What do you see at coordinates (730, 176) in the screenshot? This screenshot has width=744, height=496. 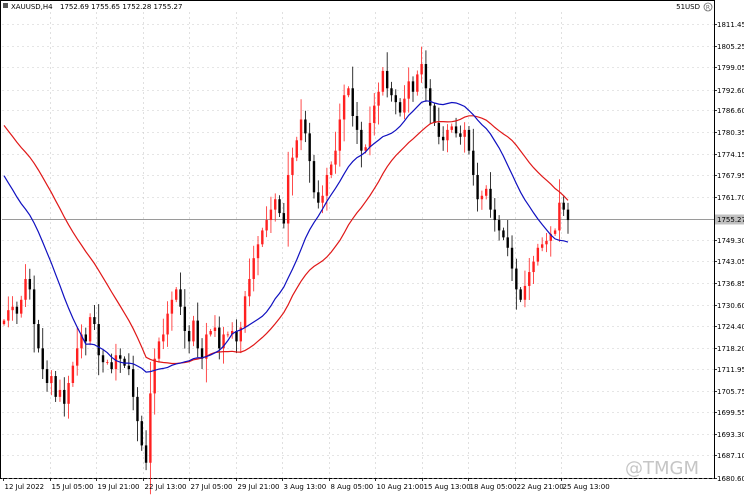 I see `y-tick-label: 1767.95` at bounding box center [730, 176].